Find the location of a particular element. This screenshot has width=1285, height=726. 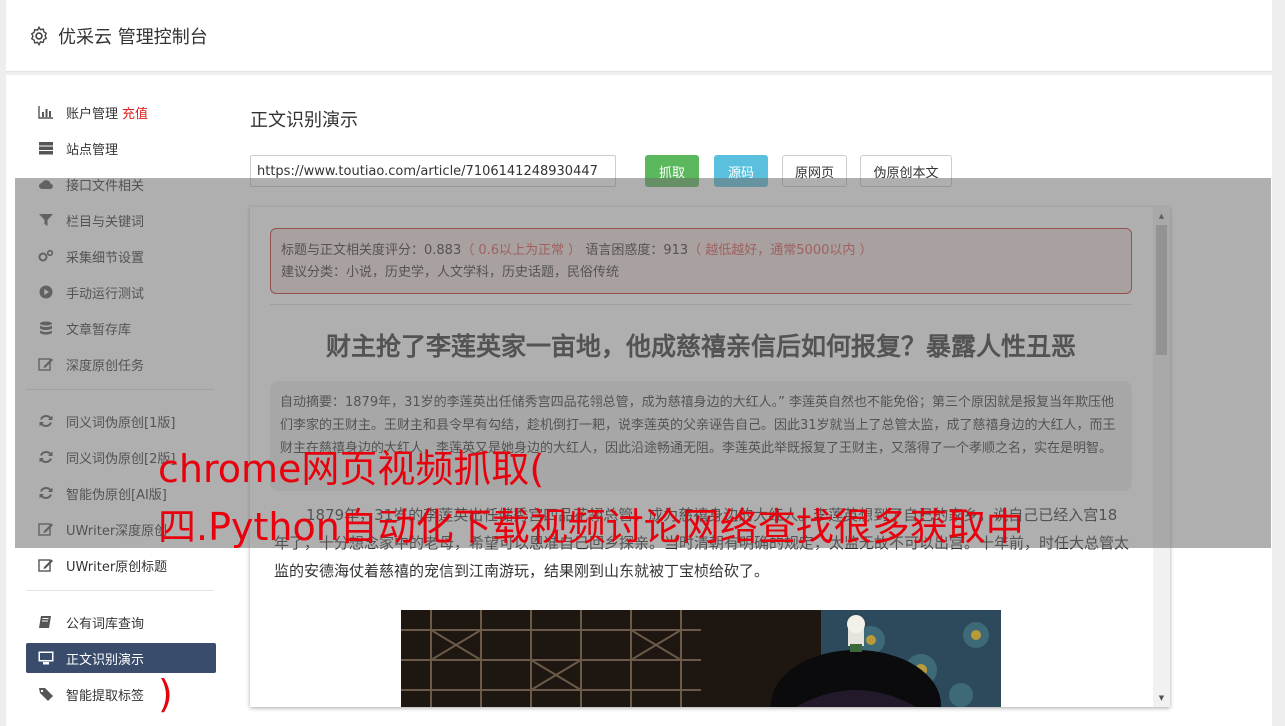

watermark-line-2: 四.Python自动化下载视频讨论网络查找很多获取中 is located at coordinates (591, 527).